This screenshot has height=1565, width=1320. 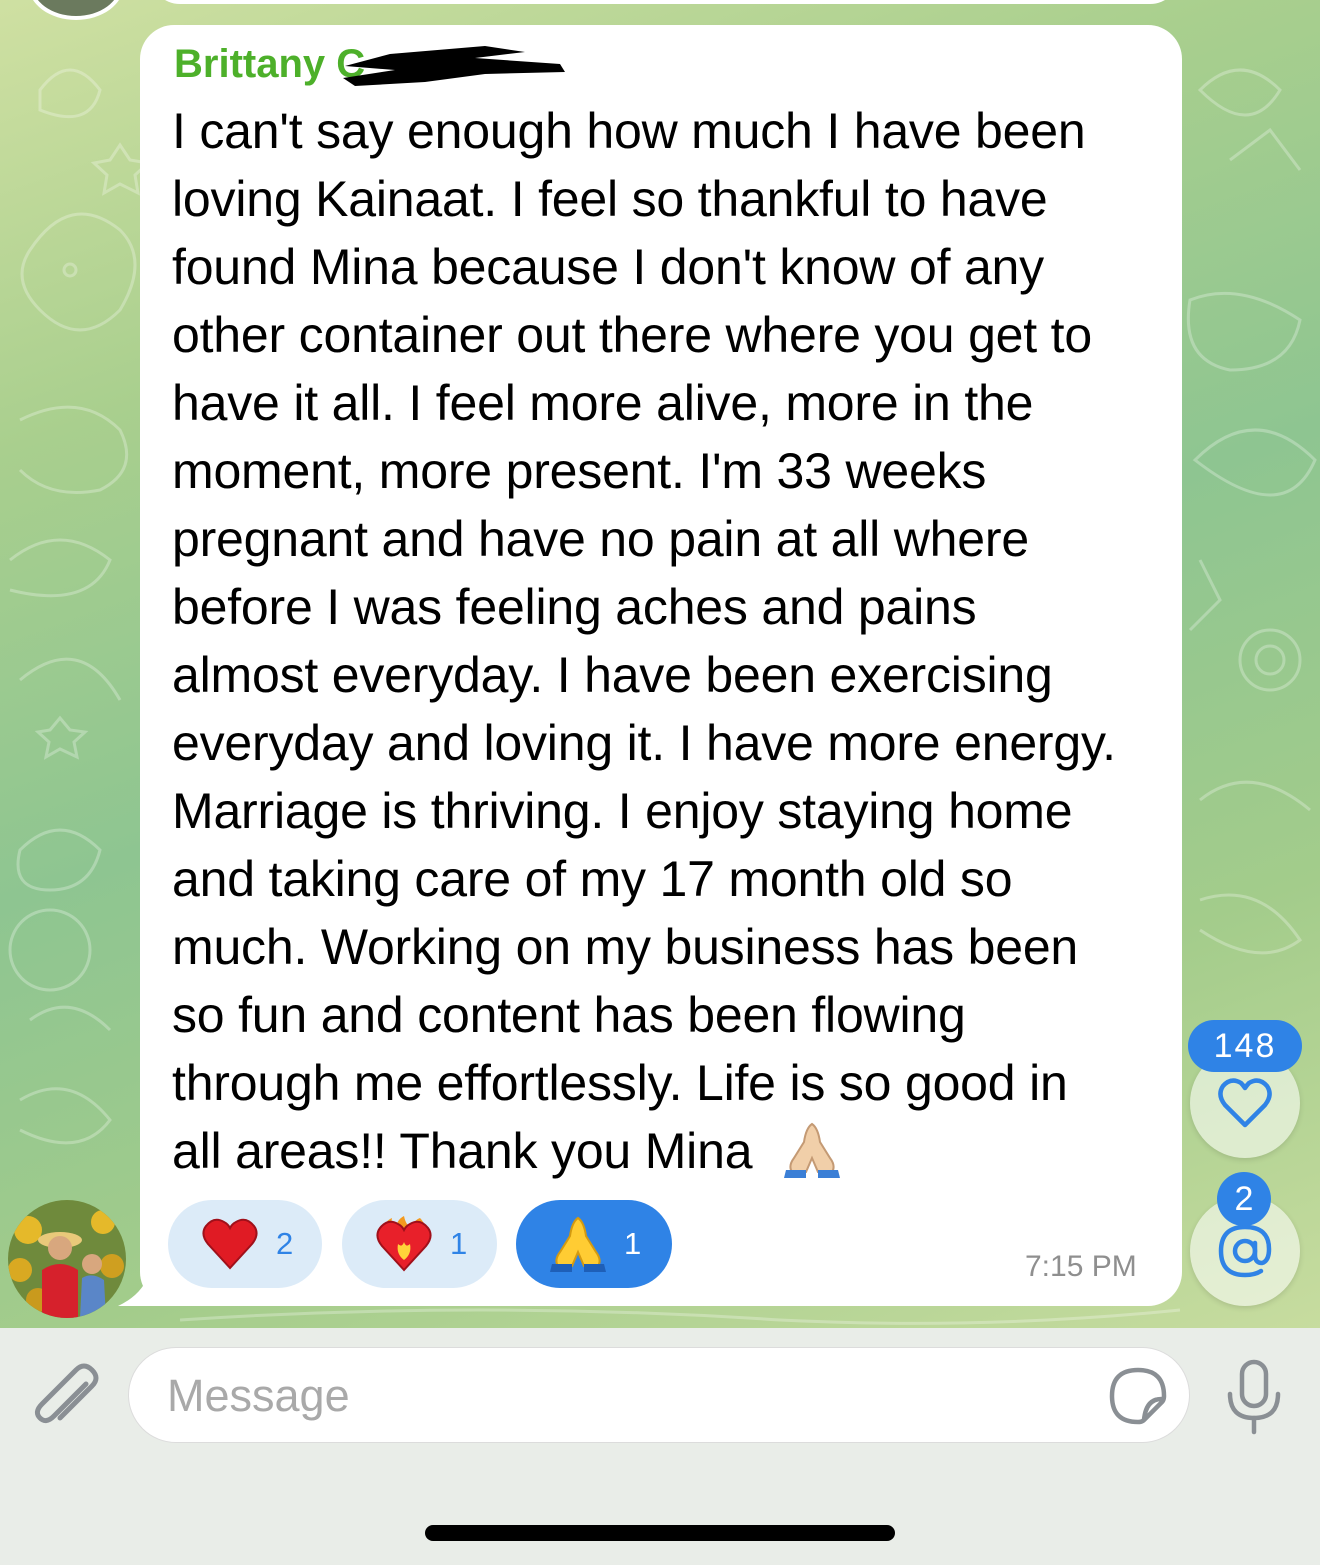 I want to click on home-indicator, so click(x=660, y=1533).